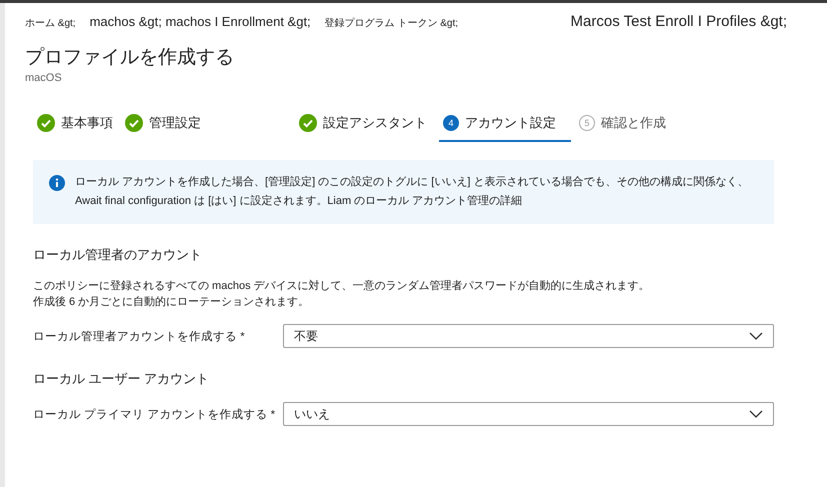 The image size is (827, 487). I want to click on field-label: ローカル プライマリ アカウントを作成する *, so click(154, 414).